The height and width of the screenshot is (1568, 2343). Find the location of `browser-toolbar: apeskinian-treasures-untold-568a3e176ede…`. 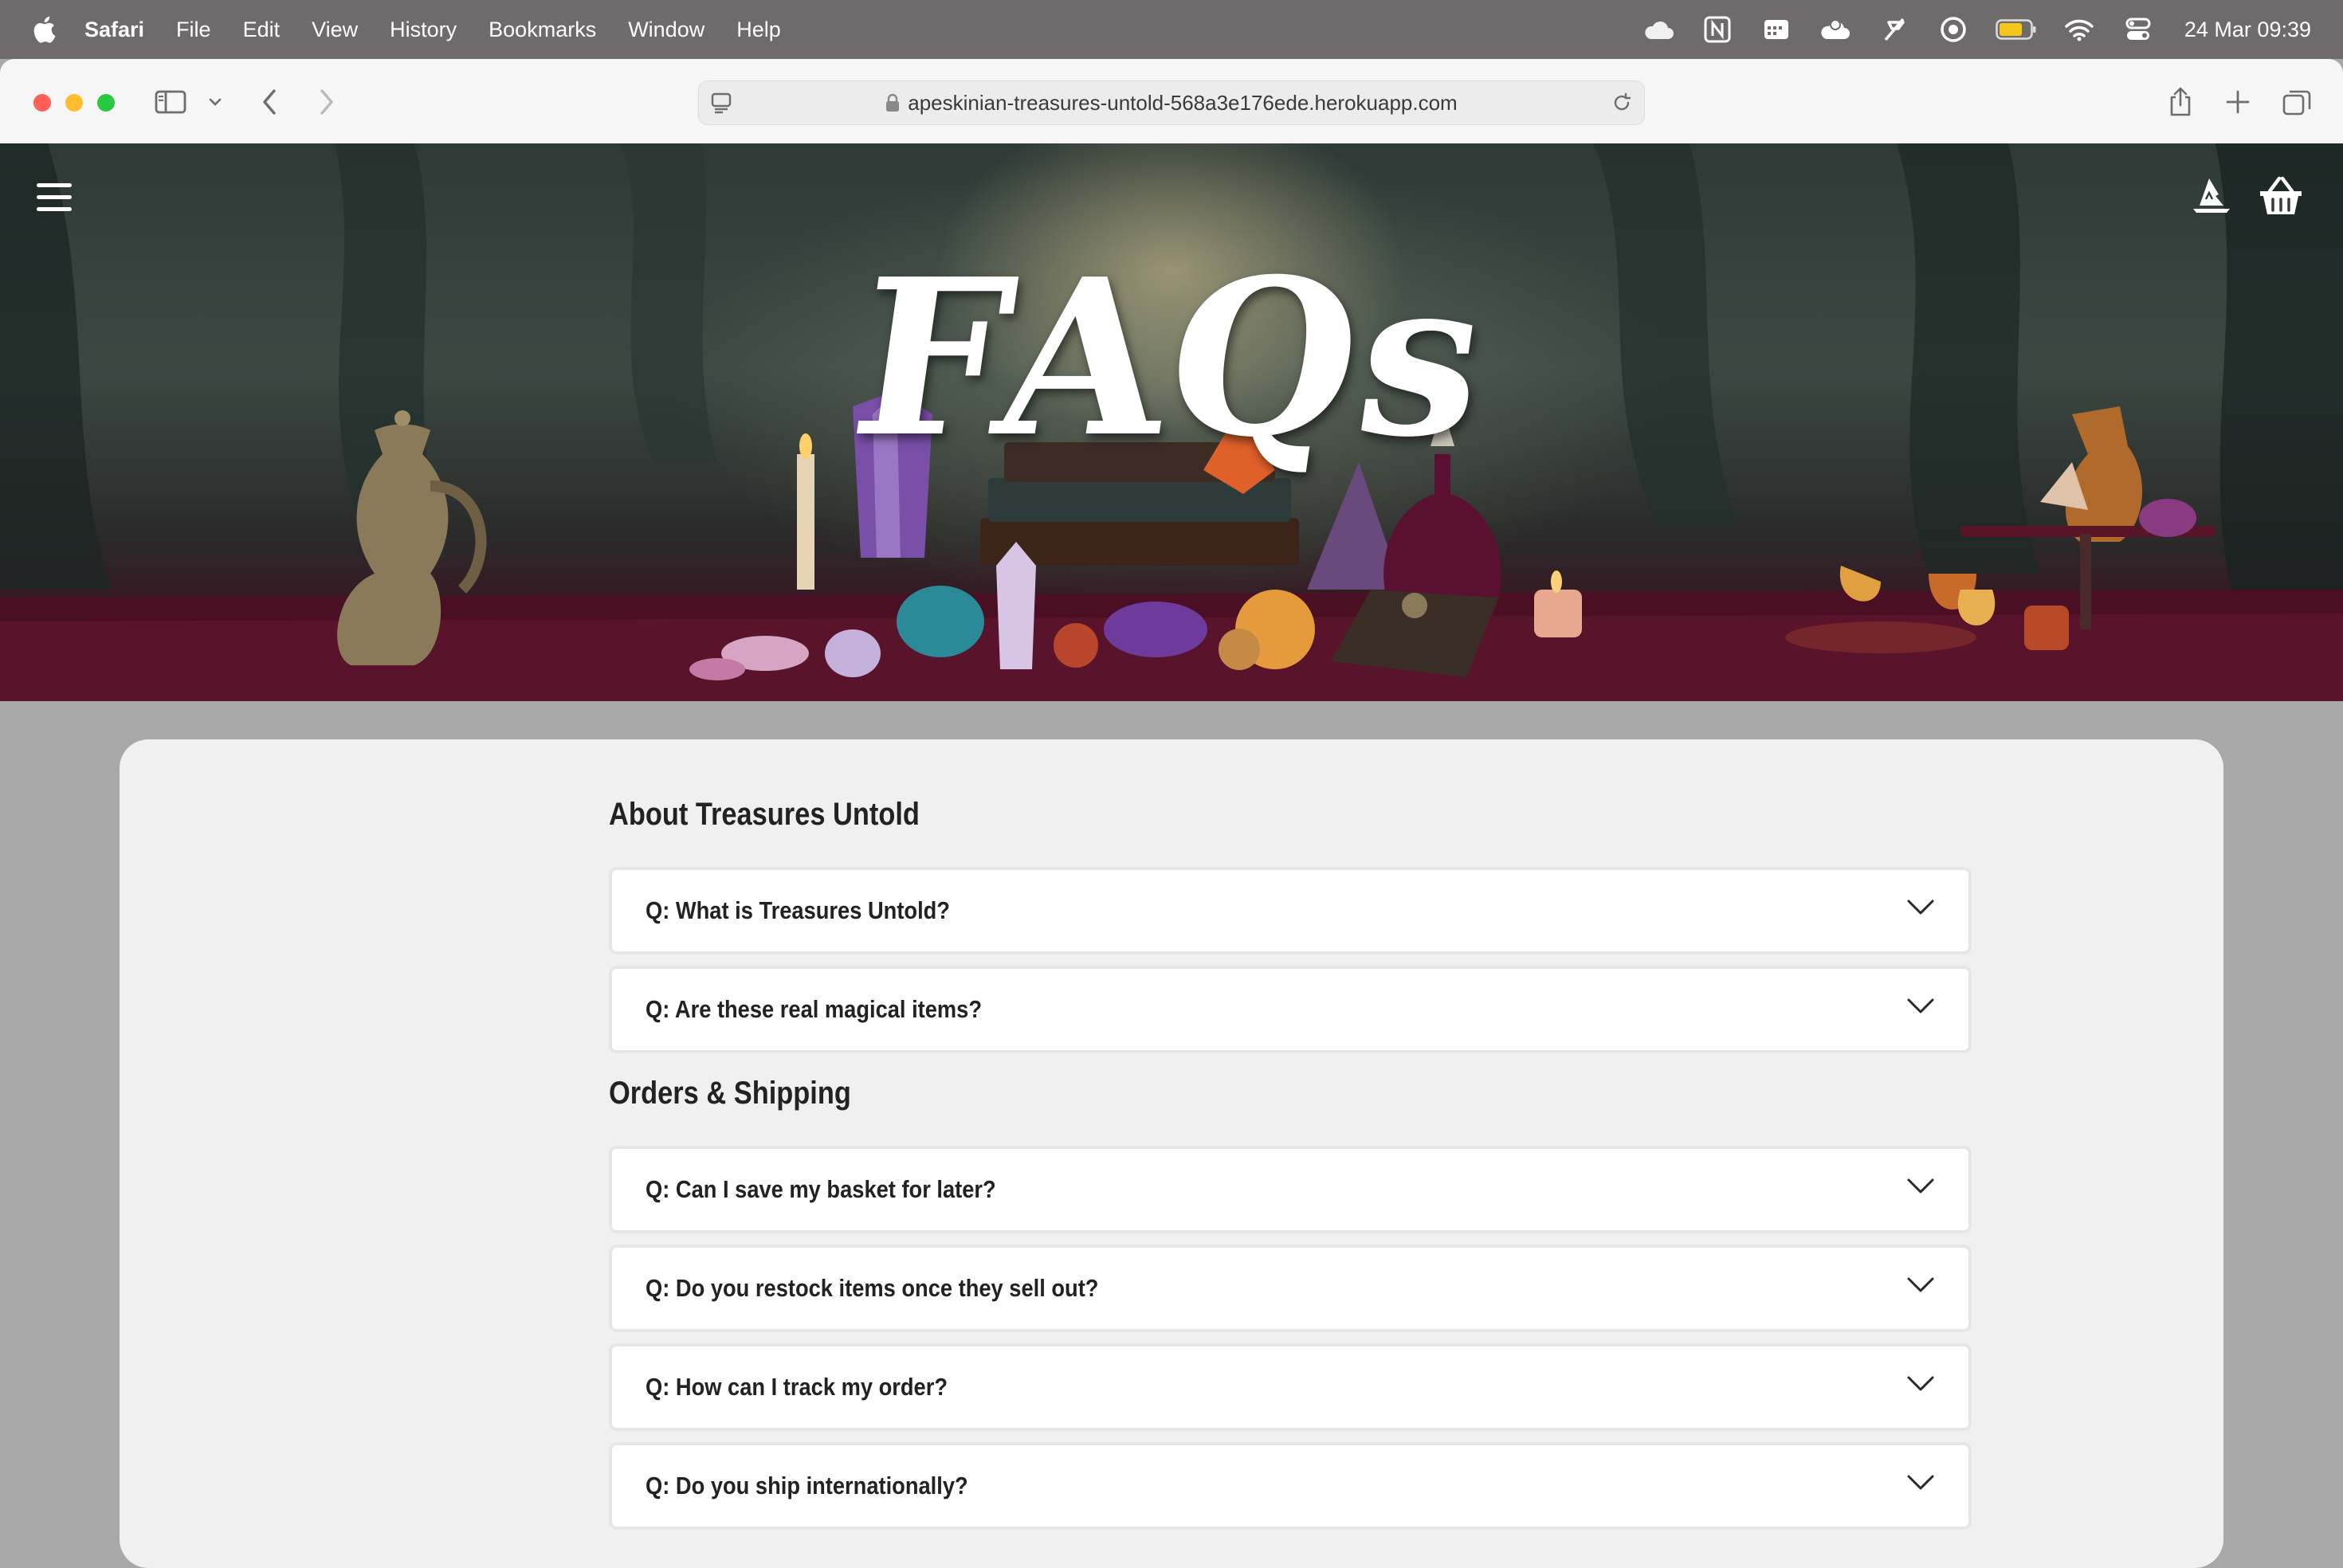

browser-toolbar: apeskinian-treasures-untold-568a3e176ede… is located at coordinates (1171, 101).